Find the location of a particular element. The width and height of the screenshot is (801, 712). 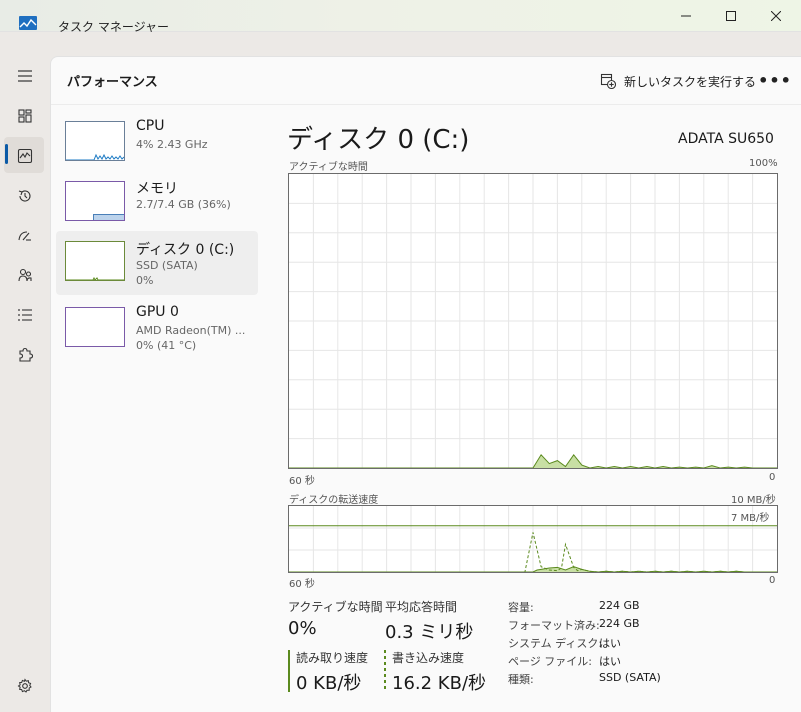

page-title: パフォーマンス is located at coordinates (112, 82).